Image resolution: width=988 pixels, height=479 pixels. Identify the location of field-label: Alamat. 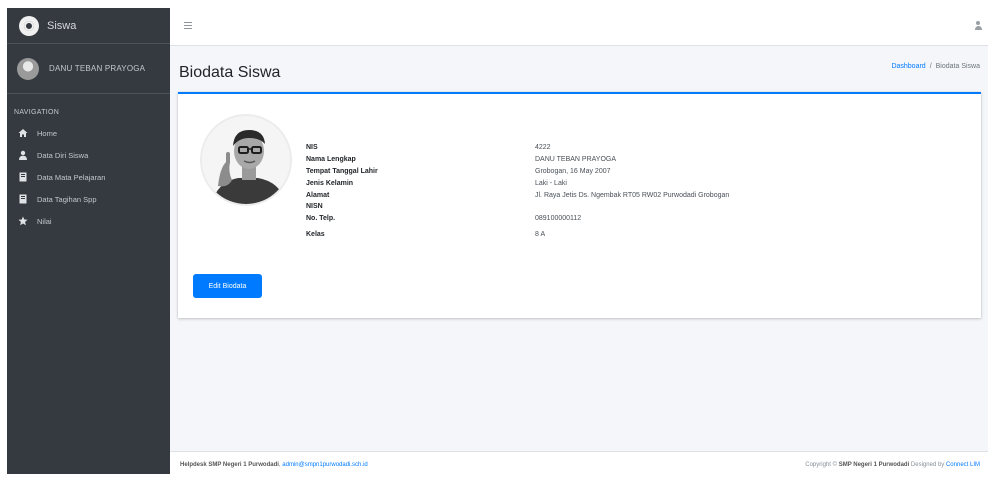
(318, 196).